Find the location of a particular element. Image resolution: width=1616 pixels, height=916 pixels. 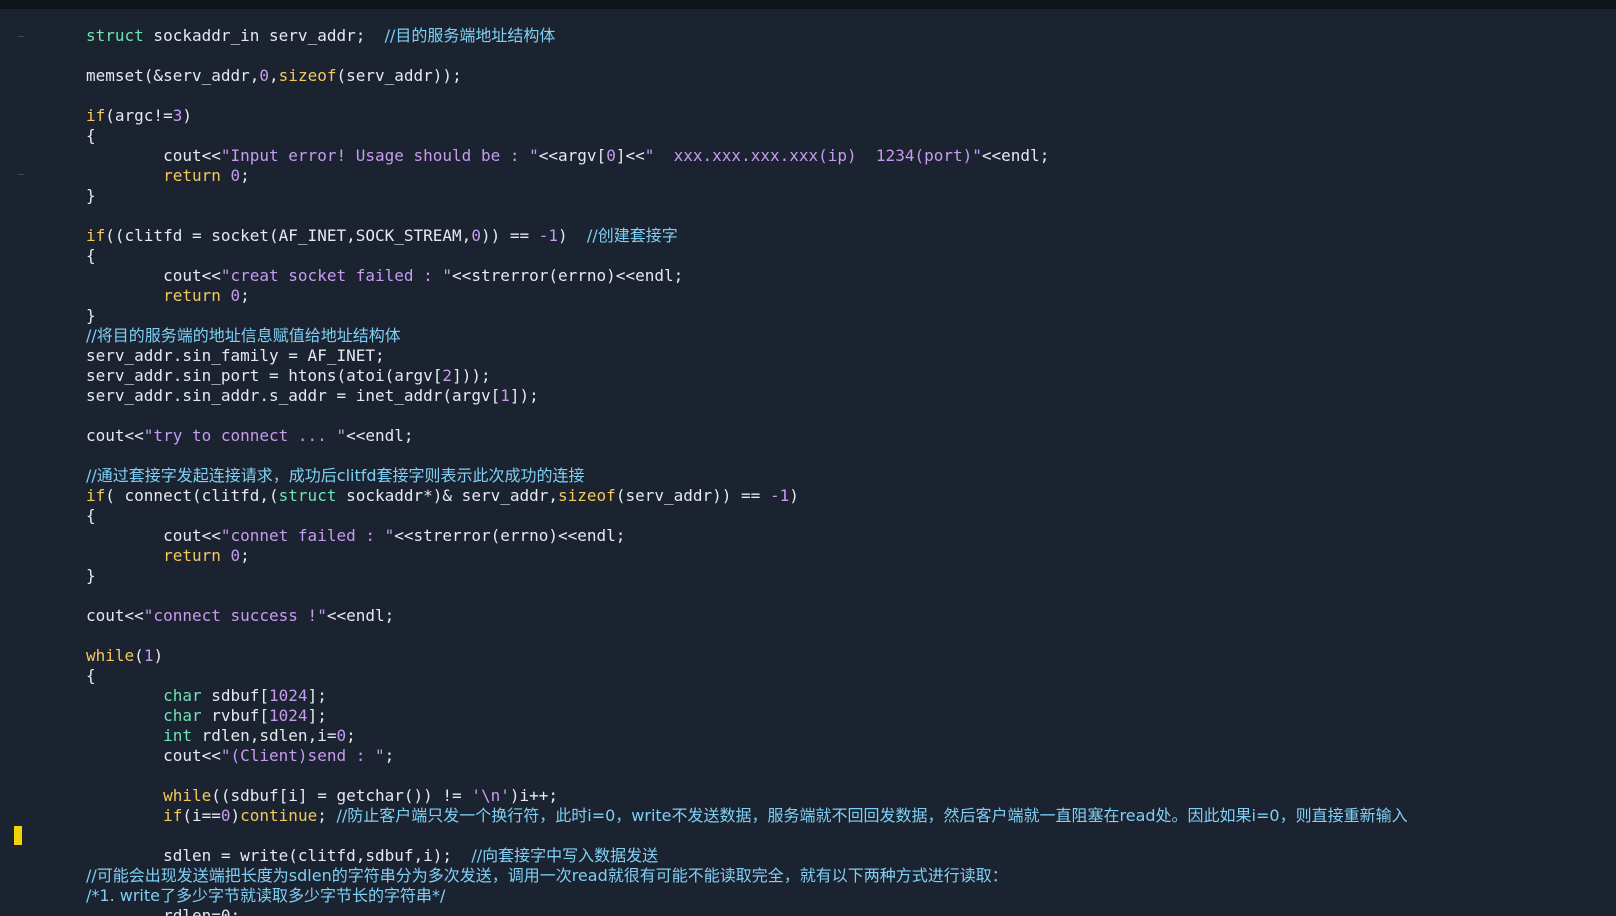

code-line: cout<<"connect success !"<<endl; is located at coordinates (747, 616).